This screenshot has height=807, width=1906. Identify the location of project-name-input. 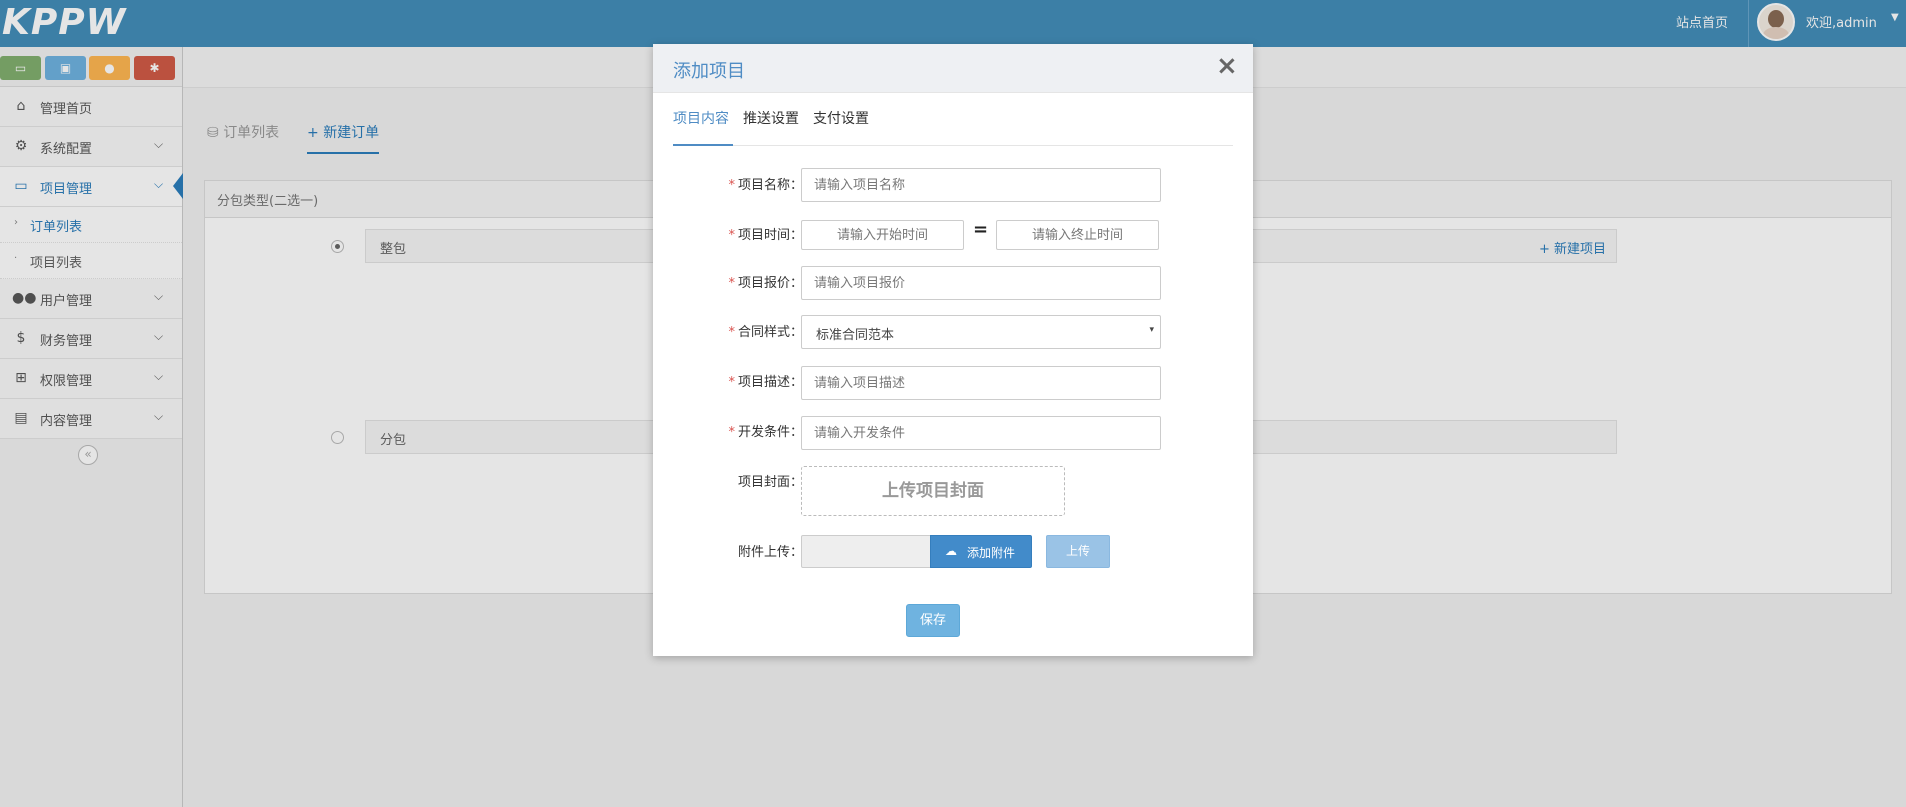
(981, 185).